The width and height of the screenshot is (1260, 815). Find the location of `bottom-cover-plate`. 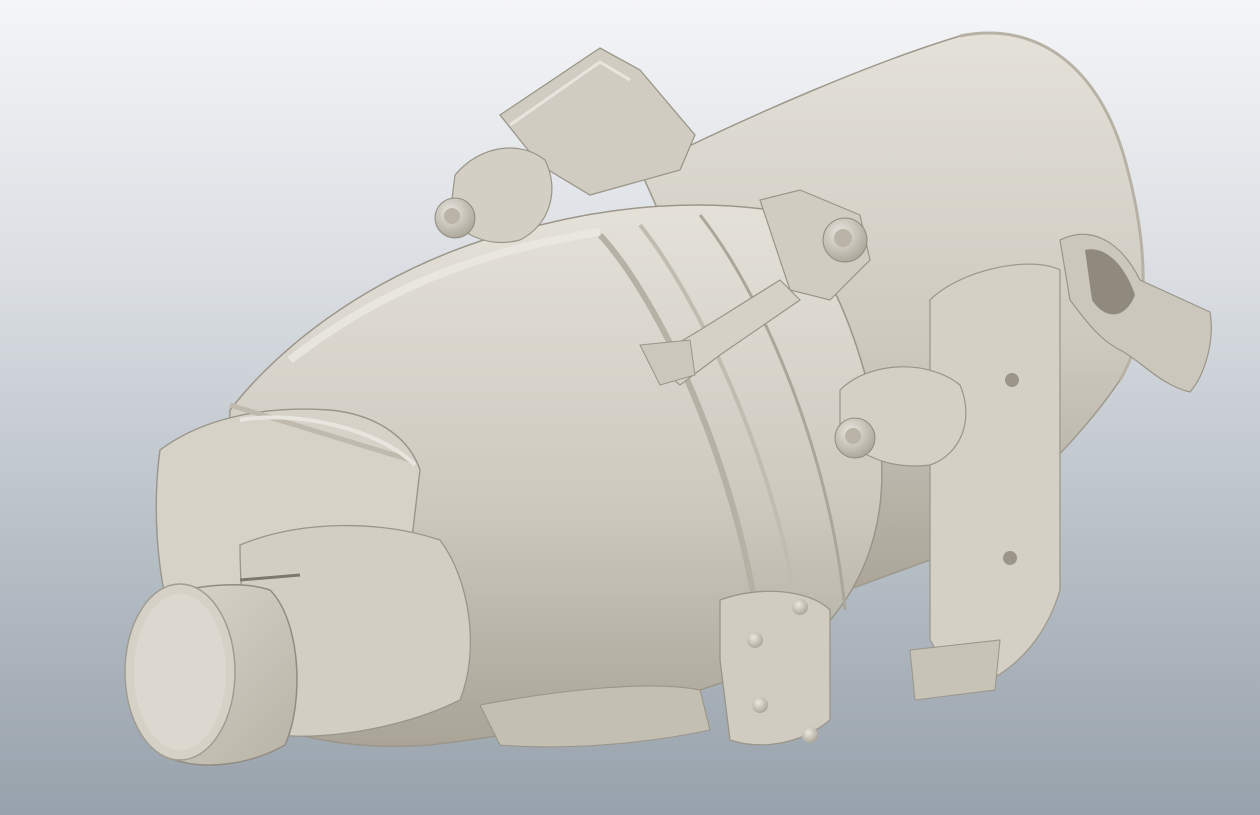

bottom-cover-plate is located at coordinates (775, 668).